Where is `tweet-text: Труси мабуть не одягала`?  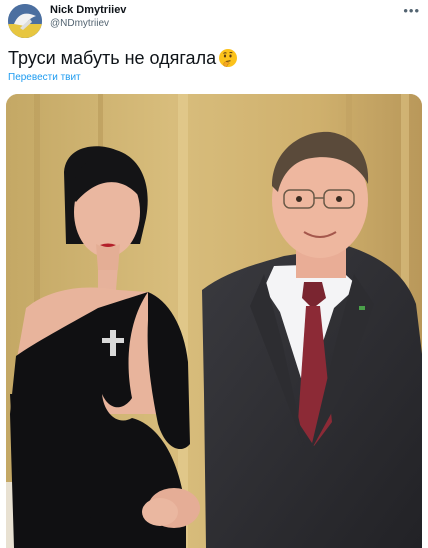 tweet-text: Труси мабуть не одягала is located at coordinates (123, 58).